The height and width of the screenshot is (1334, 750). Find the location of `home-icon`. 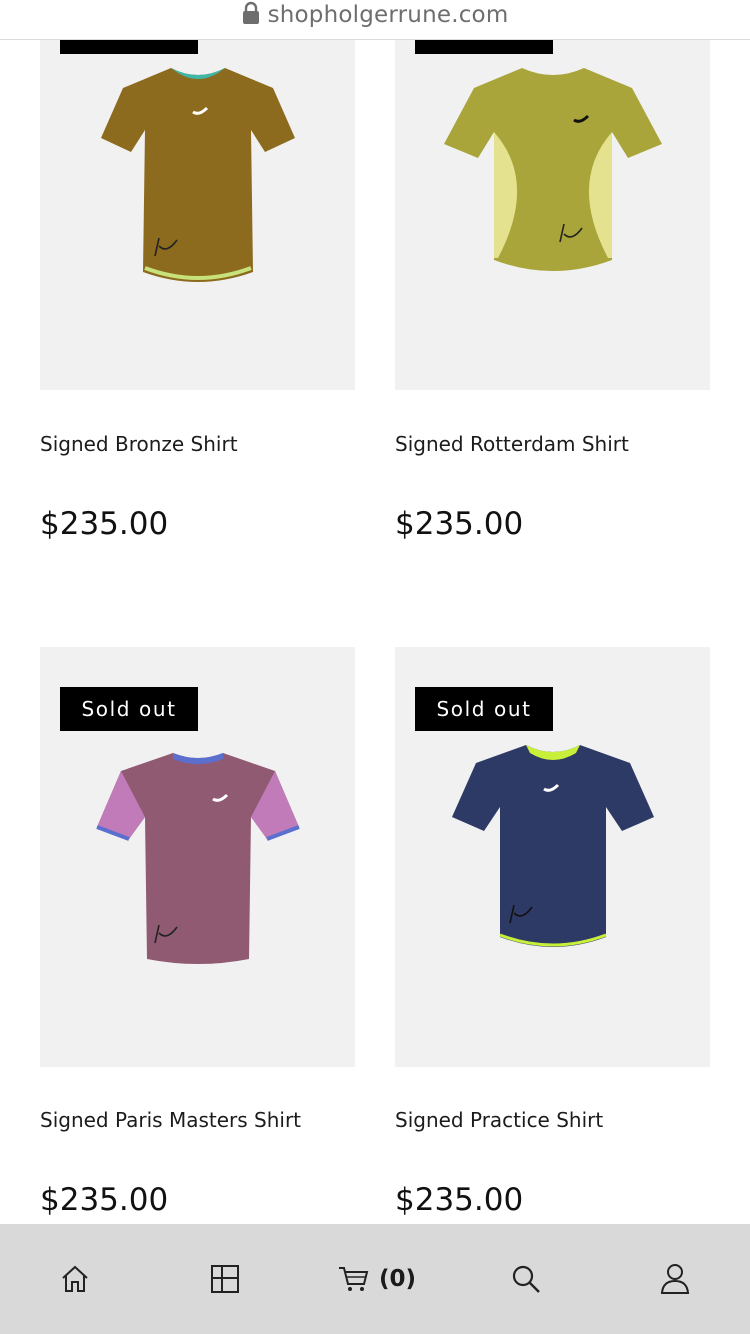

home-icon is located at coordinates (75, 1278).